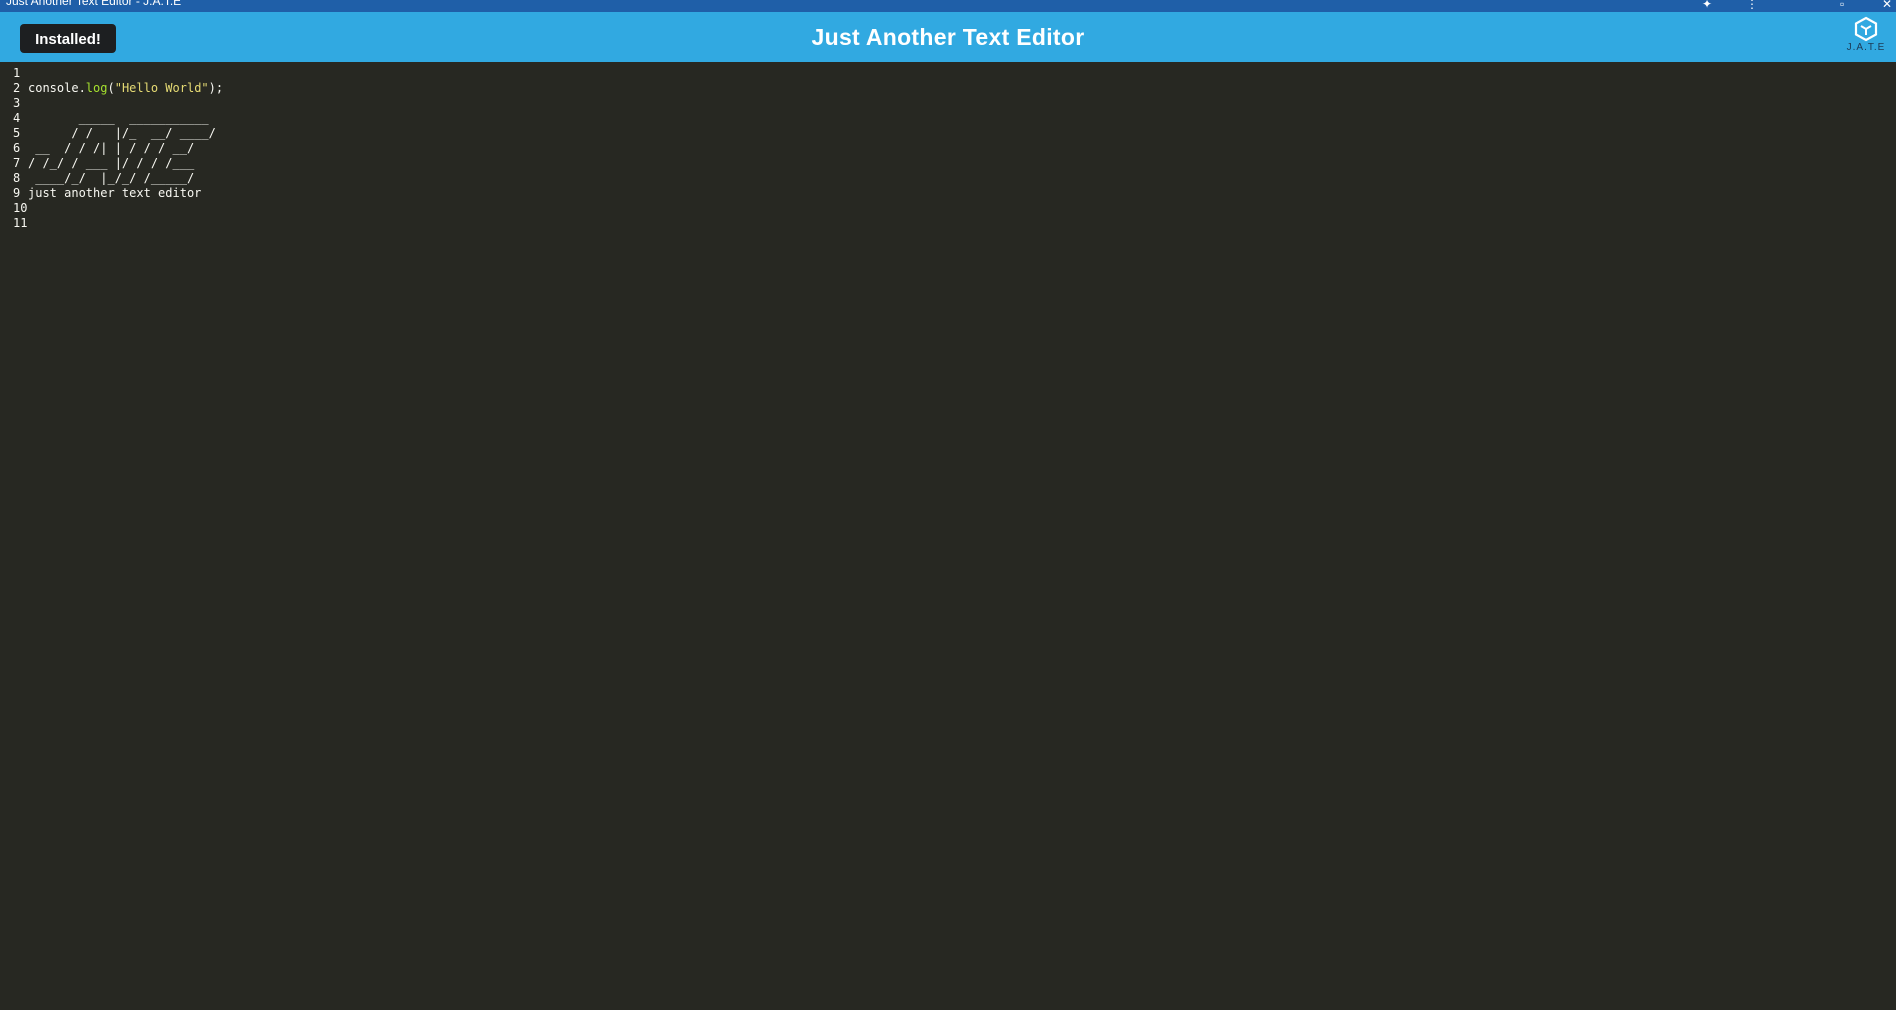 The width and height of the screenshot is (1896, 1010). What do you see at coordinates (216, 88) in the screenshot?
I see `token-paren-close: );` at bounding box center [216, 88].